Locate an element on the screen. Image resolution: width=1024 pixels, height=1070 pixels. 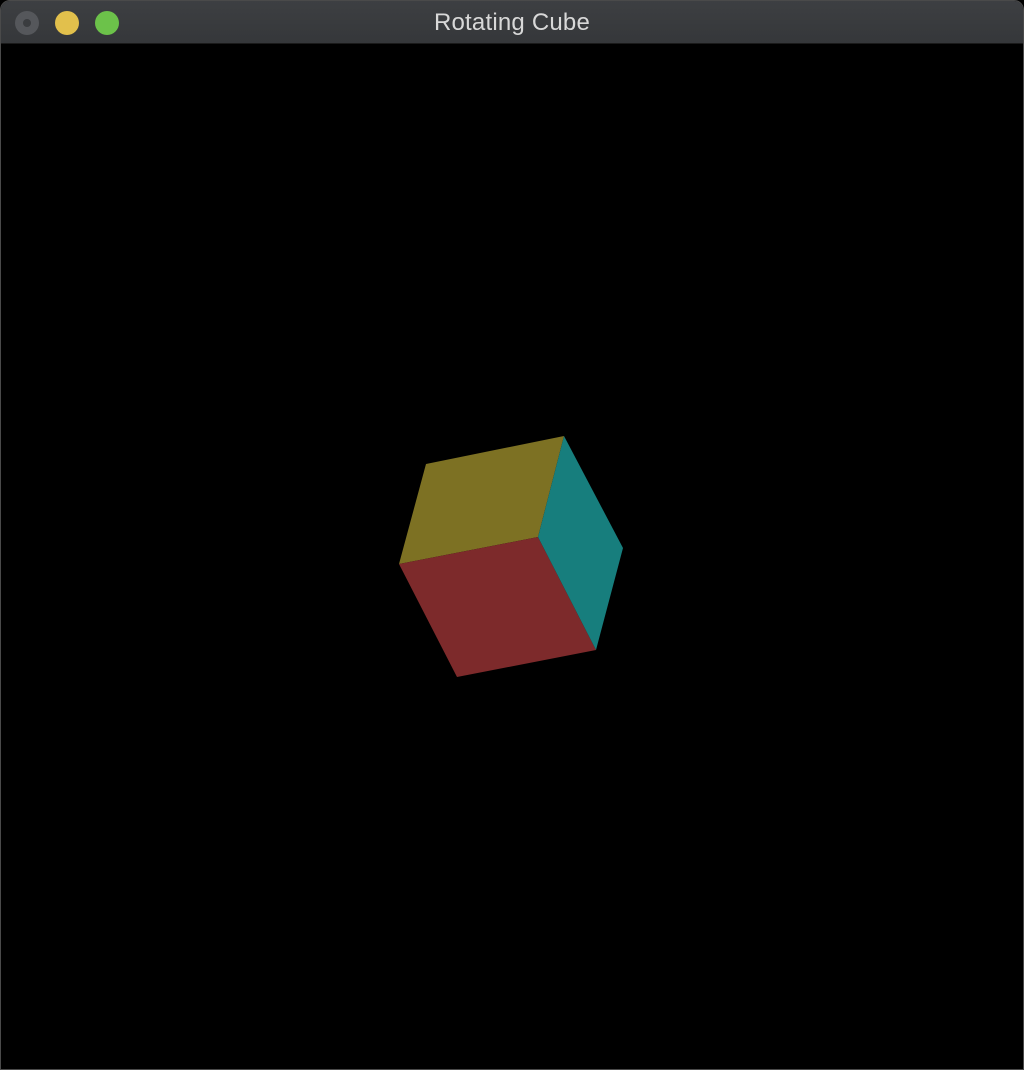
title-bar: Rotating Cube is located at coordinates (512, 22).